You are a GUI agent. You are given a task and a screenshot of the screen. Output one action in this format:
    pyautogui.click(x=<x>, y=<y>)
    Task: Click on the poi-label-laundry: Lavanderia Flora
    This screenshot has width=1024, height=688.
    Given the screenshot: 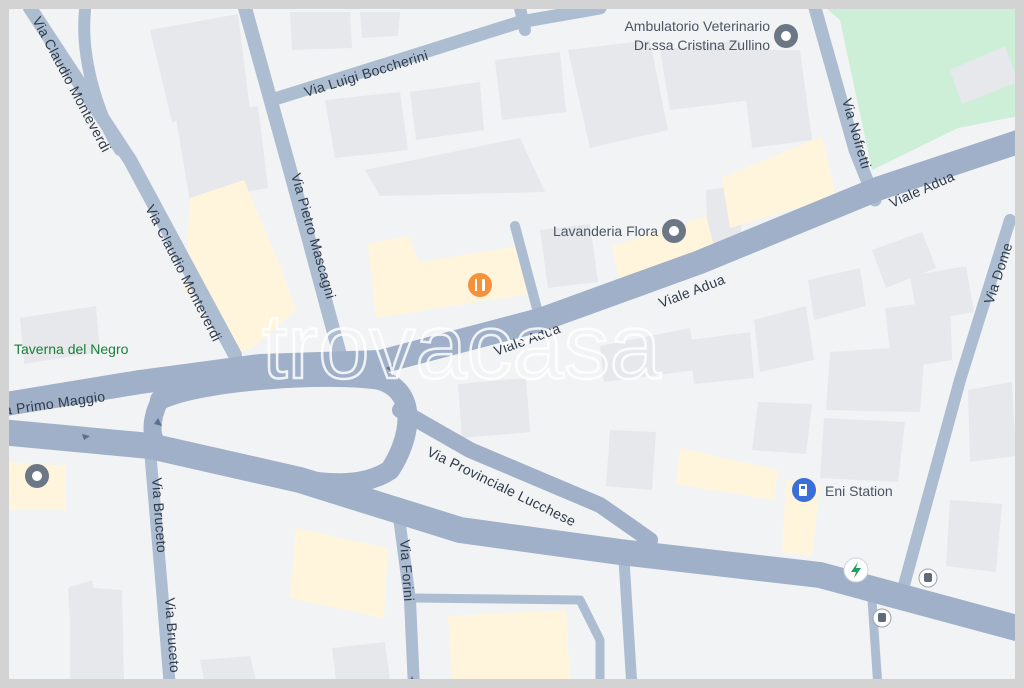 What is the action you would take?
    pyautogui.click(x=605, y=231)
    